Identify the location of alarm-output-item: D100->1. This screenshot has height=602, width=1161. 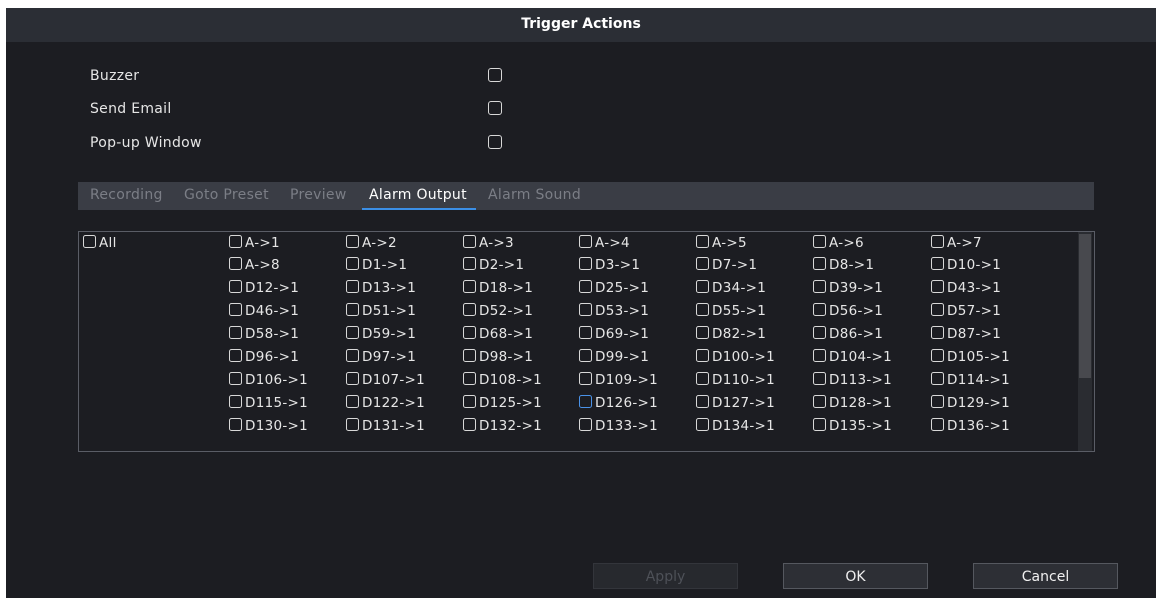
(735, 359).